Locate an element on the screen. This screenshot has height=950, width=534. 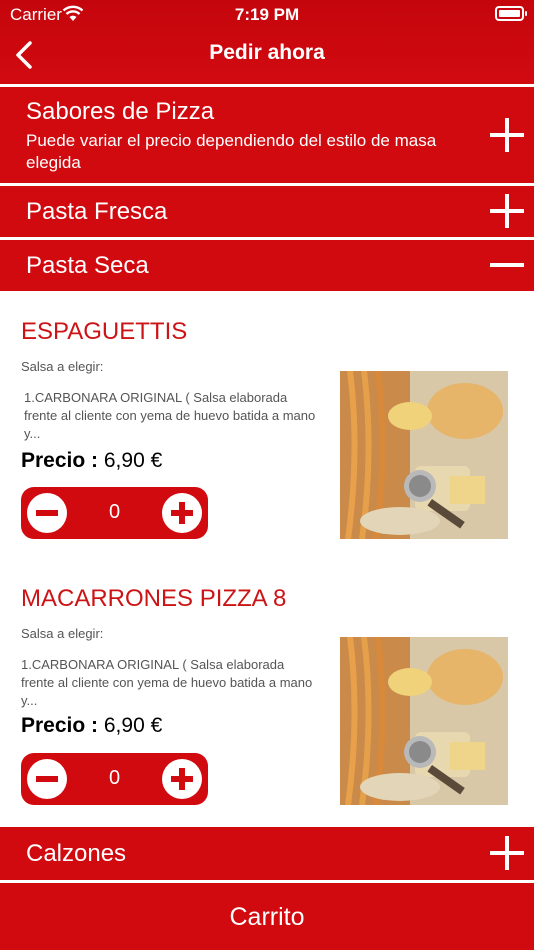
navigation-bar: Carrier 7:19 PM Pedir ahora is located at coordinates (267, 42).